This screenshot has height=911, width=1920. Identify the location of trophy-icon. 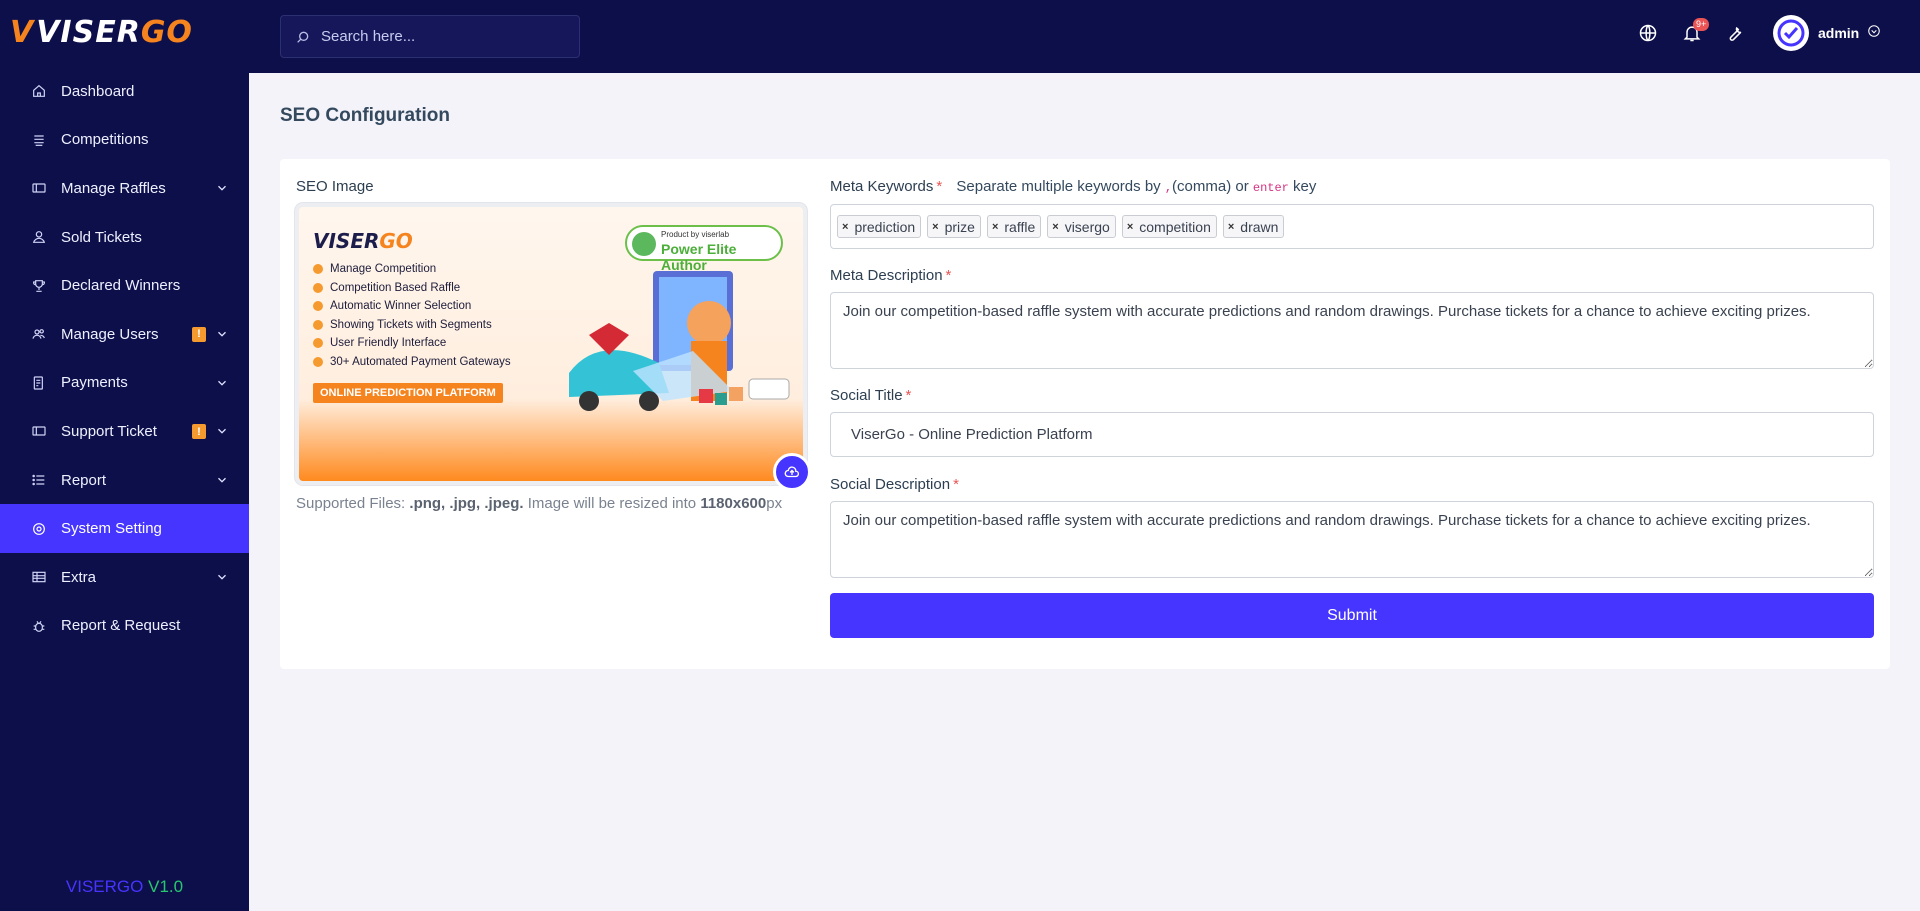
(39, 286).